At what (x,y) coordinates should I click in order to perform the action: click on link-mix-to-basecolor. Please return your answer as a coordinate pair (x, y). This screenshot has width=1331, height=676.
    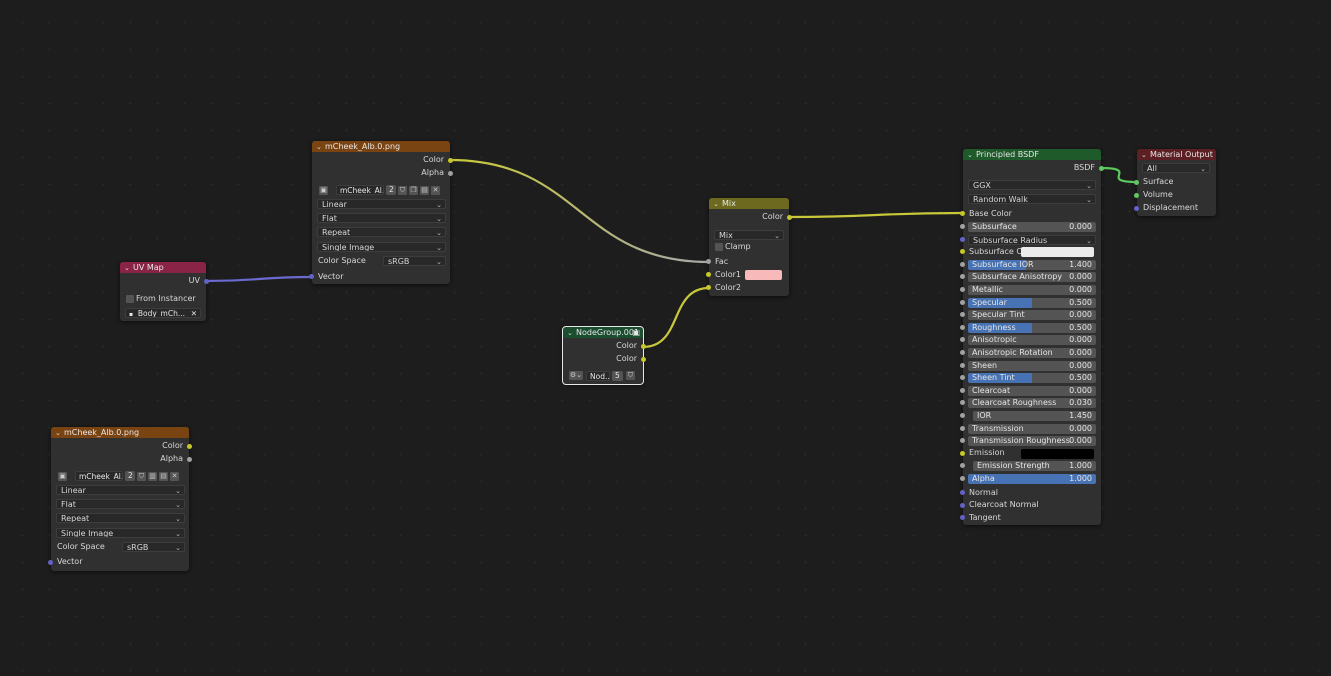
    Looking at the image, I should click on (876, 215).